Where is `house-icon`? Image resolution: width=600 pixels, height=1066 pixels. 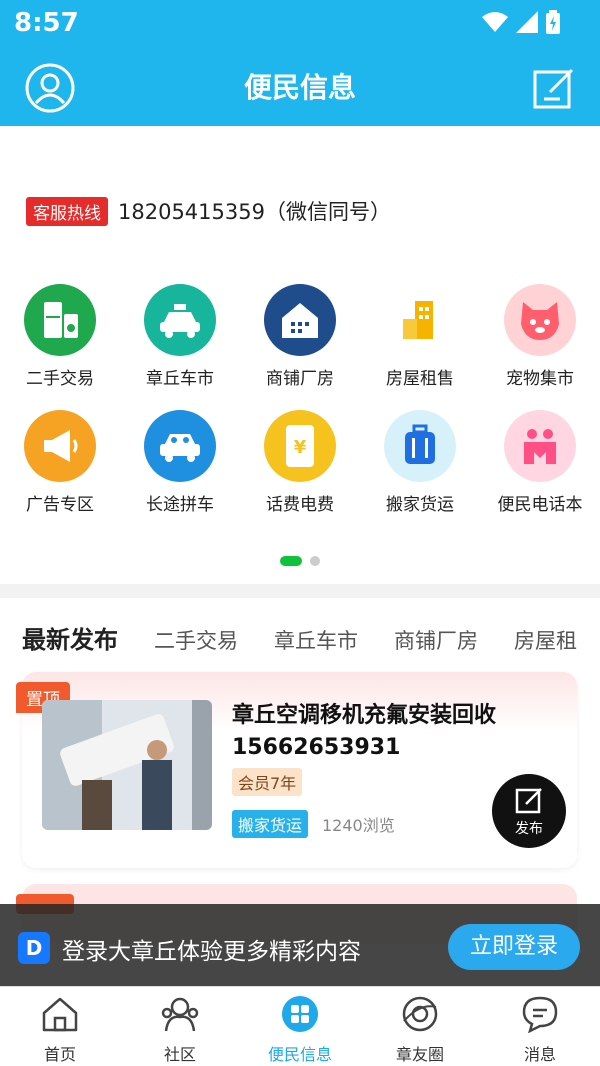 house-icon is located at coordinates (300, 320).